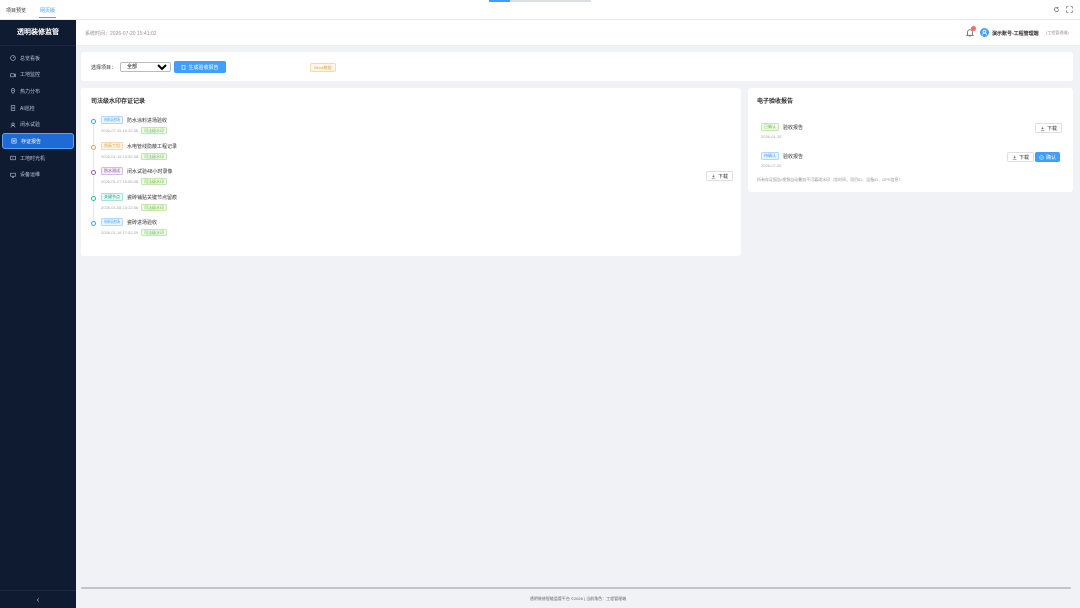 This screenshot has height=608, width=1080. I want to click on record-time: 2026-01-08 13:22:36, so click(120, 207).